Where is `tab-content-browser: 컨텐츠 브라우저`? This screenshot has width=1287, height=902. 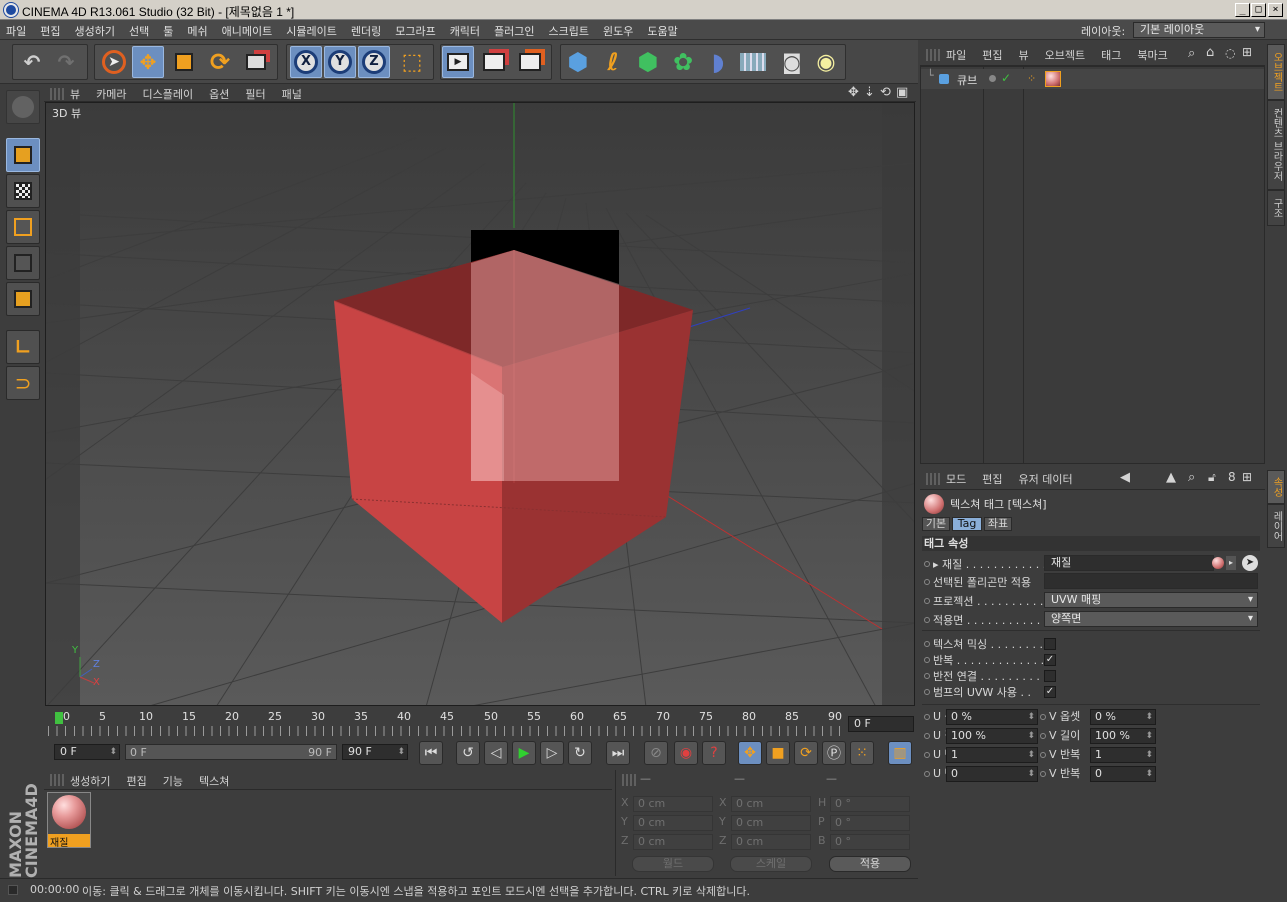
tab-content-browser: 컨텐츠 브라우저 is located at coordinates (1276, 145).